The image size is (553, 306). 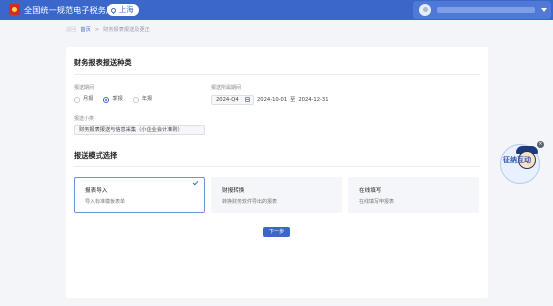 I want to click on user-menu, so click(x=482, y=10).